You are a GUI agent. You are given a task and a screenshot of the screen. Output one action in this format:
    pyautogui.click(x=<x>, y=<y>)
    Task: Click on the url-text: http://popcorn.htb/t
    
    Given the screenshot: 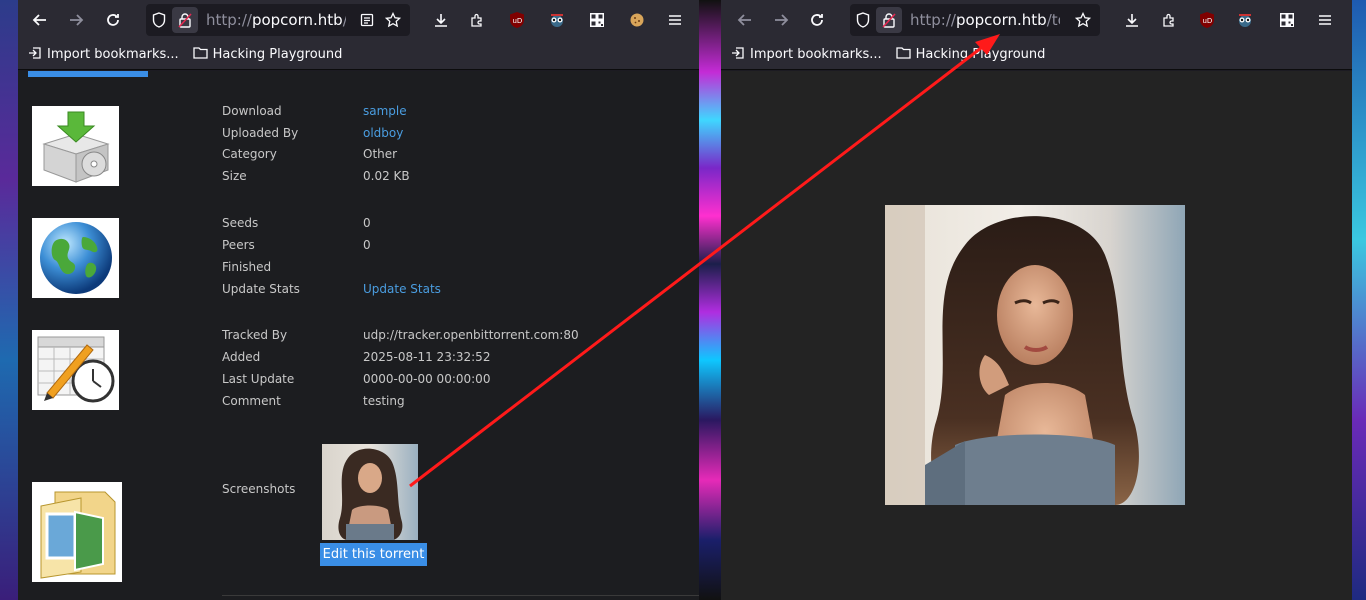 What is the action you would take?
    pyautogui.click(x=276, y=20)
    